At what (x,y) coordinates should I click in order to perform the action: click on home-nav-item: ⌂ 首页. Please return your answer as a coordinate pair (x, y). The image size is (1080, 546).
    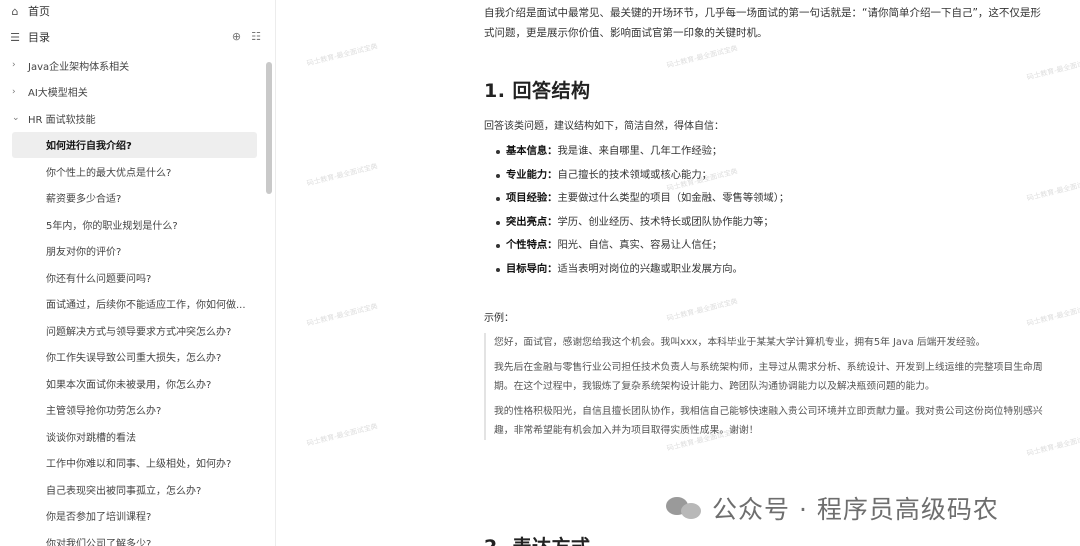
    Looking at the image, I should click on (137, 11).